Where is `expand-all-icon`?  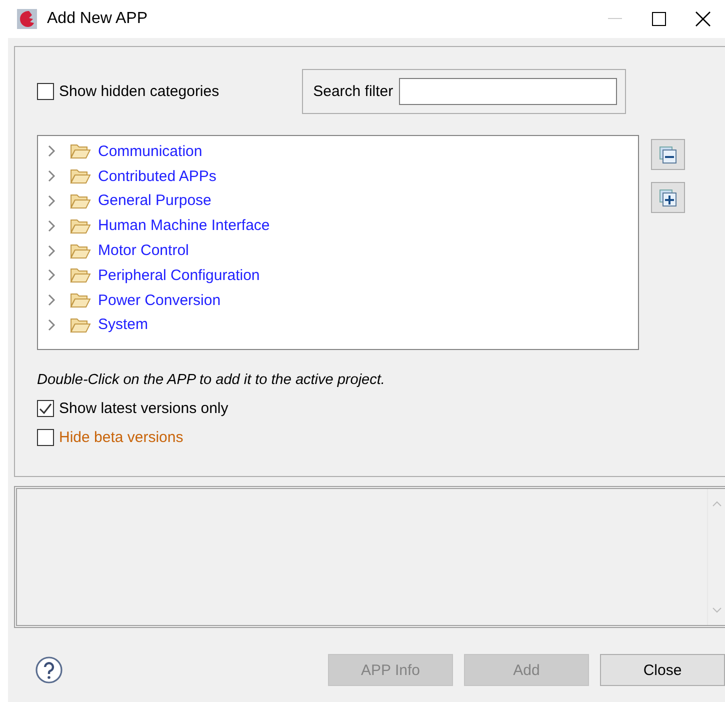
expand-all-icon is located at coordinates (668, 197).